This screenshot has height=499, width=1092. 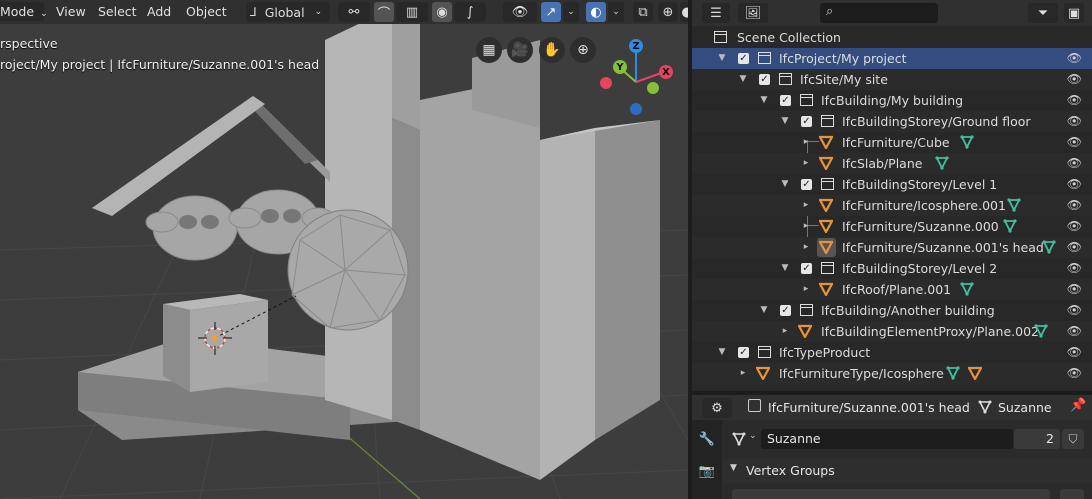 I want to click on mesh-datablock-field: Suzanne, so click(x=887, y=439).